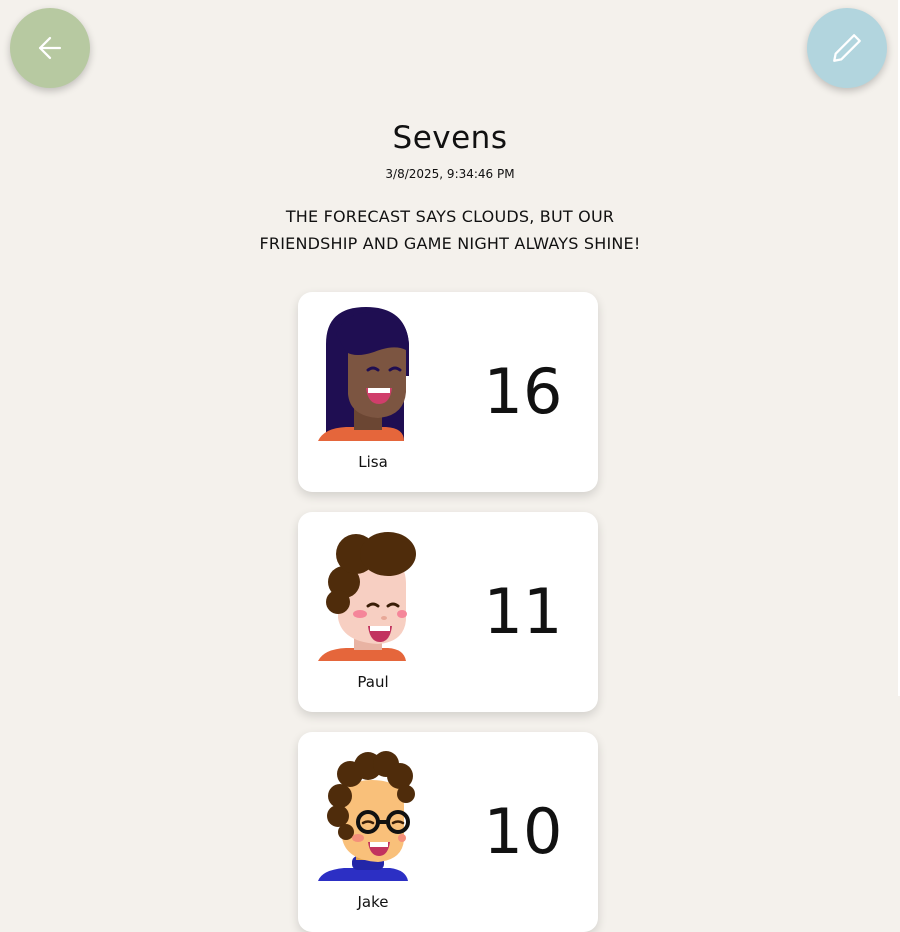  I want to click on arrow-left-icon, so click(50, 48).